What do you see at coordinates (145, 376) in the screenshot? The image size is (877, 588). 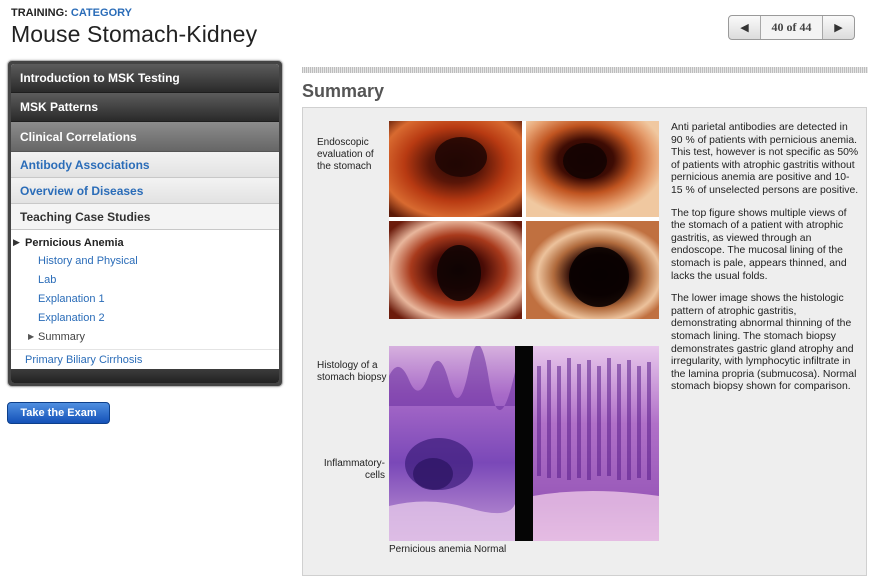 I see `sidebar-footer-bar` at bounding box center [145, 376].